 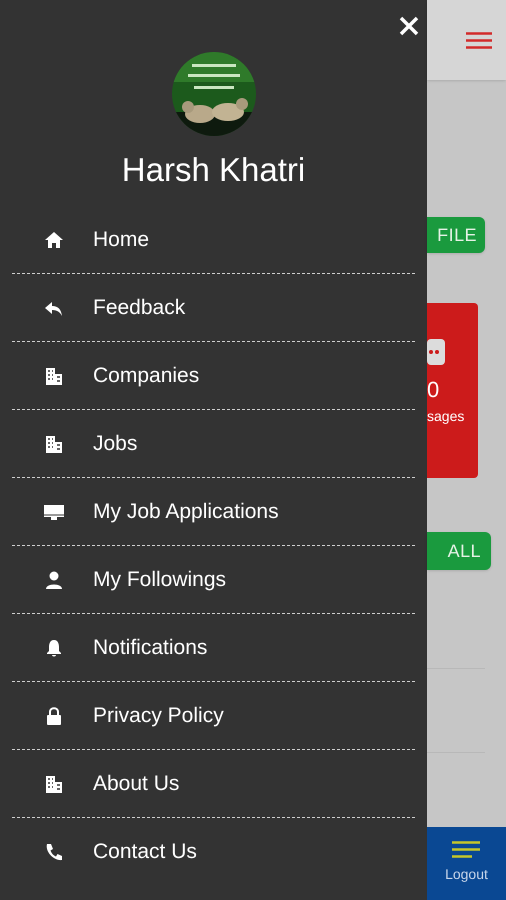 What do you see at coordinates (54, 648) in the screenshot?
I see `bell-icon` at bounding box center [54, 648].